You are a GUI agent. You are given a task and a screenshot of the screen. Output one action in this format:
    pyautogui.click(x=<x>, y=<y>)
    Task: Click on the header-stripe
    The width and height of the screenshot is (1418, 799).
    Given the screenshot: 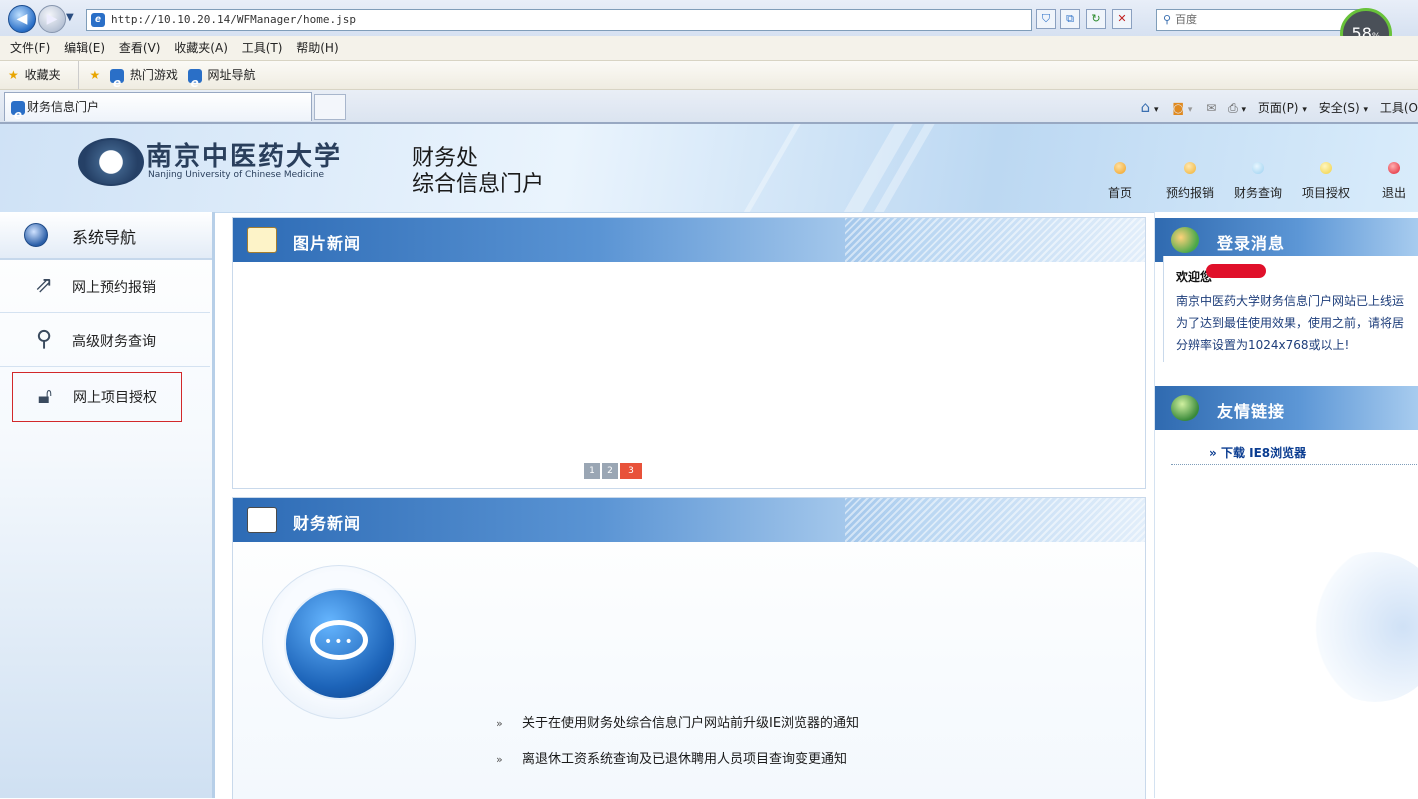 What is the action you would take?
    pyautogui.click(x=763, y=168)
    